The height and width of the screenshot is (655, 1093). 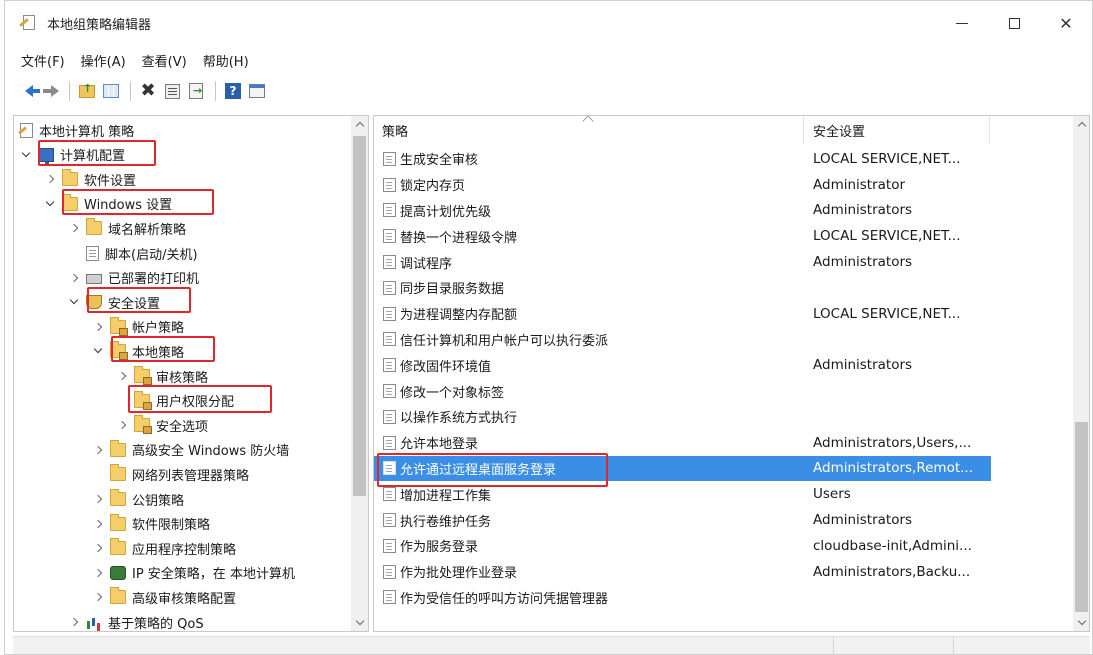 What do you see at coordinates (164, 60) in the screenshot?
I see `menu-view: 查看(V)` at bounding box center [164, 60].